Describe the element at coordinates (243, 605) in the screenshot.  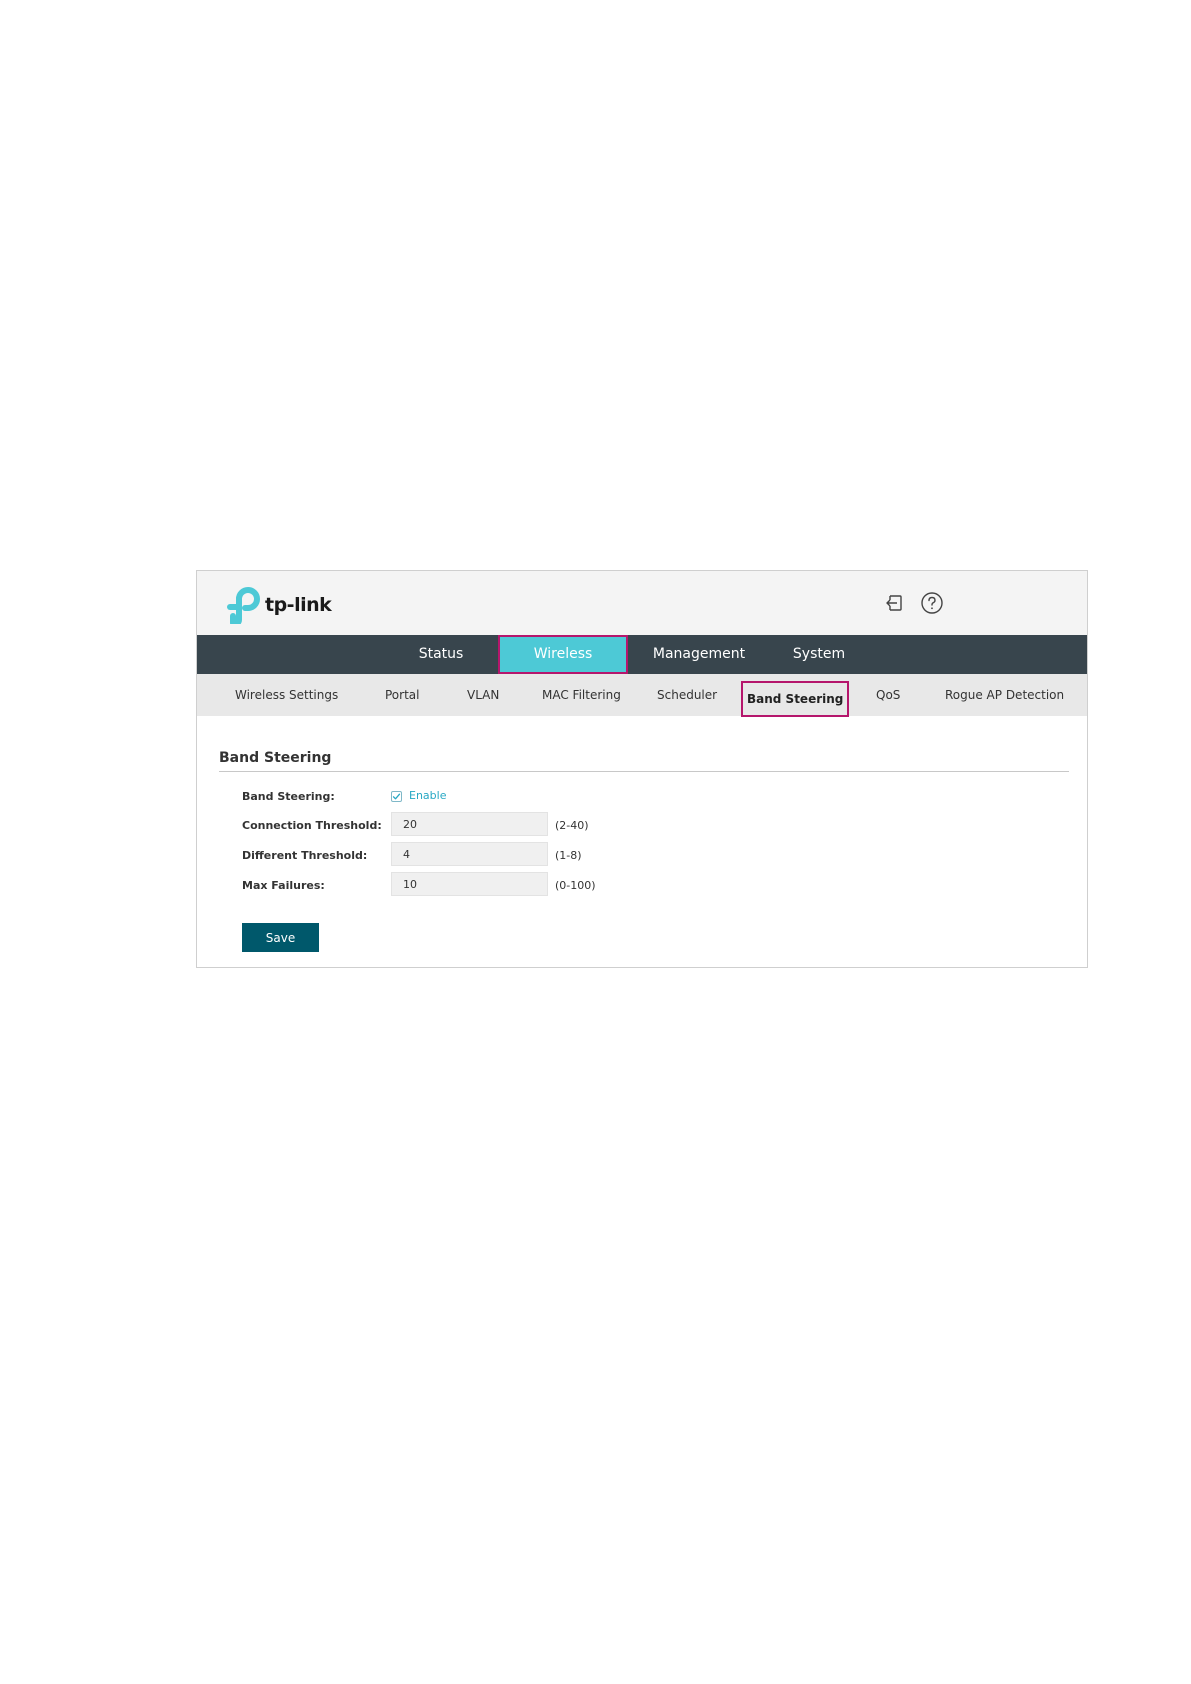
I see `tp-link-logo-icon` at that location.